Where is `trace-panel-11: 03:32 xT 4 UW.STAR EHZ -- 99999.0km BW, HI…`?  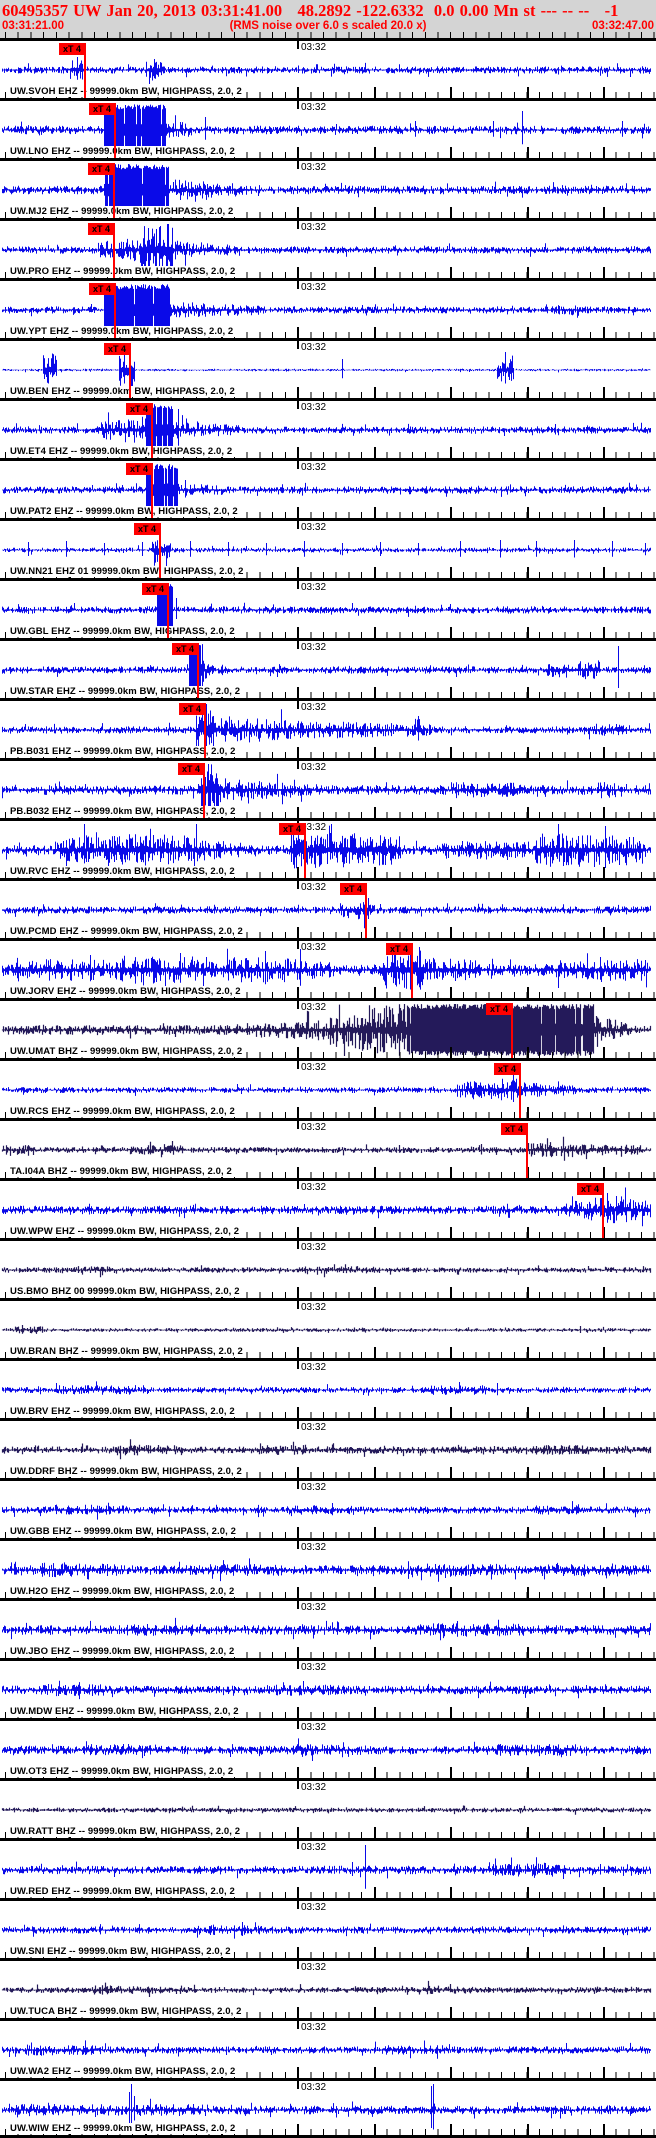
trace-panel-11: 03:32 xT 4 UW.STAR EHZ -- 99999.0km BW, HI… is located at coordinates (328, 668).